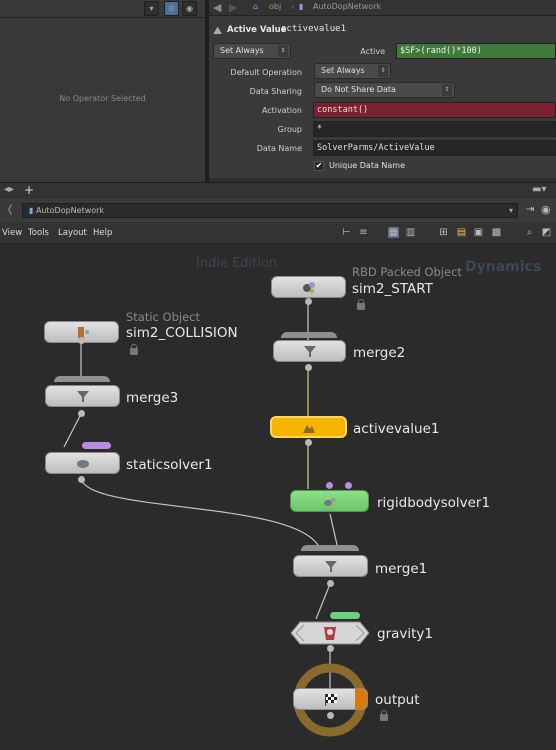 Image resolution: width=556 pixels, height=750 pixels. What do you see at coordinates (476, 51) in the screenshot?
I see `active-expression-field: $SF>(rand()*100)` at bounding box center [476, 51].